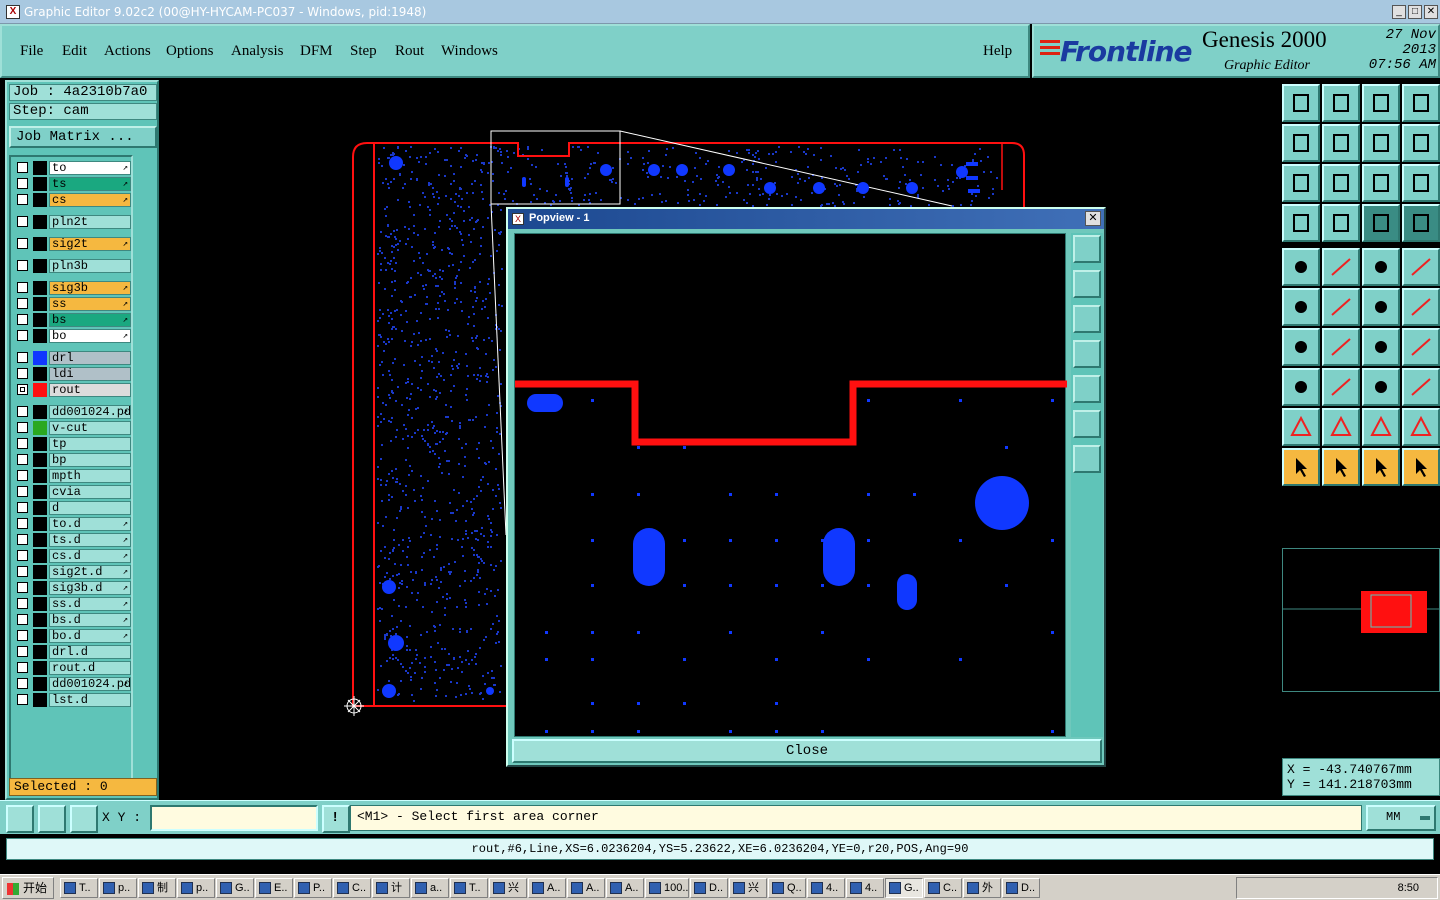 The height and width of the screenshot is (900, 1440). I want to click on fit-window-icon, so click(1421, 103).